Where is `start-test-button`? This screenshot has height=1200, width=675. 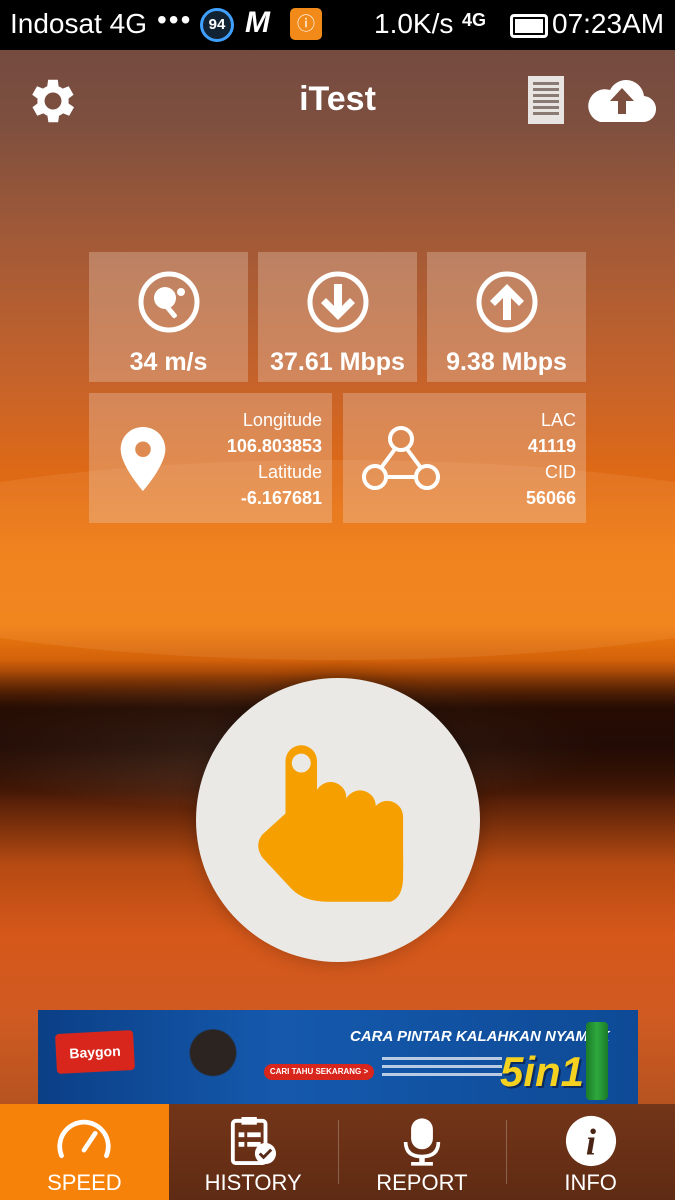
start-test-button is located at coordinates (338, 820).